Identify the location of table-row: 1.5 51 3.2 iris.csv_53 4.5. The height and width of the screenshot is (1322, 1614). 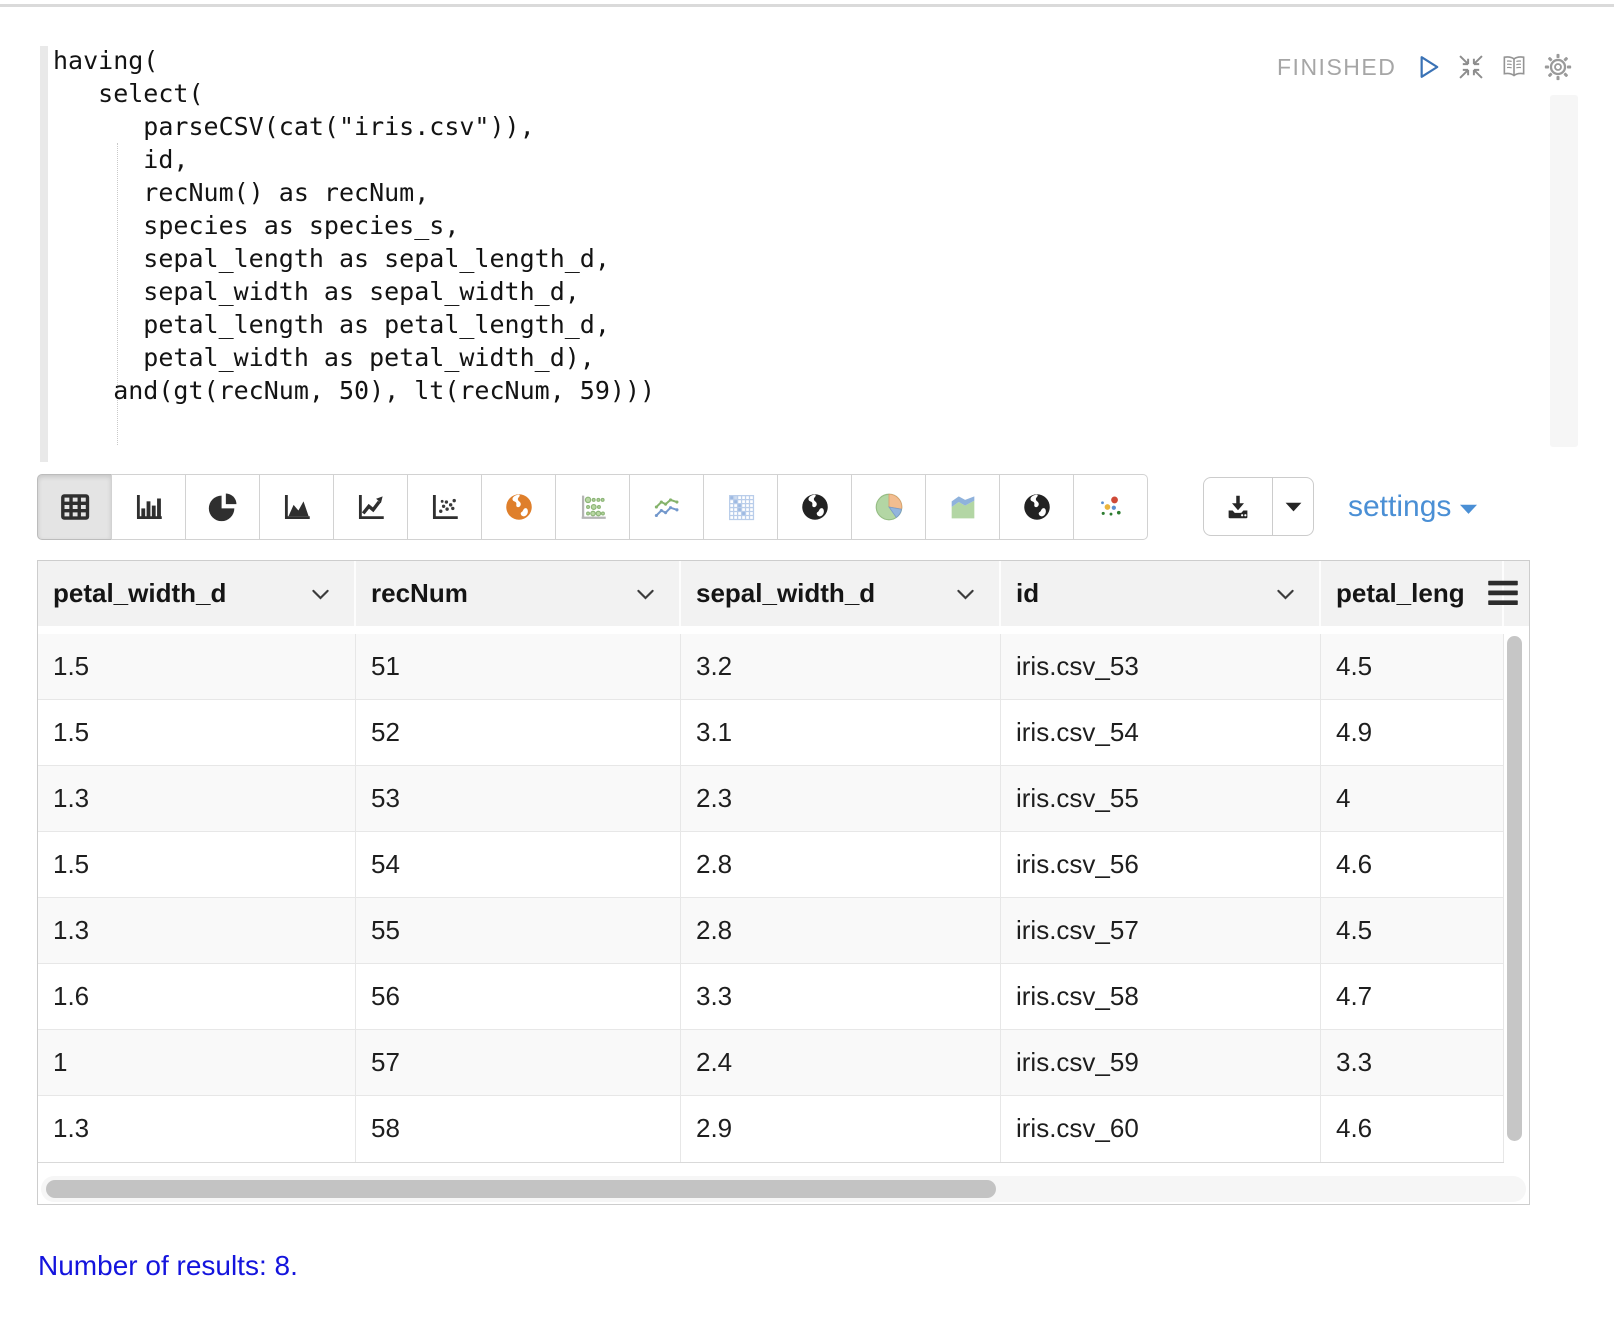
(771, 667).